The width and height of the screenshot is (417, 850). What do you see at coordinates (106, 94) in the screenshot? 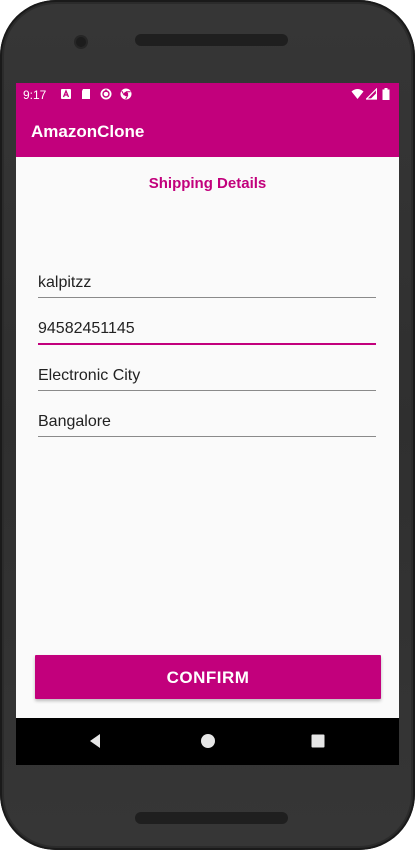
I see `sync-icon` at bounding box center [106, 94].